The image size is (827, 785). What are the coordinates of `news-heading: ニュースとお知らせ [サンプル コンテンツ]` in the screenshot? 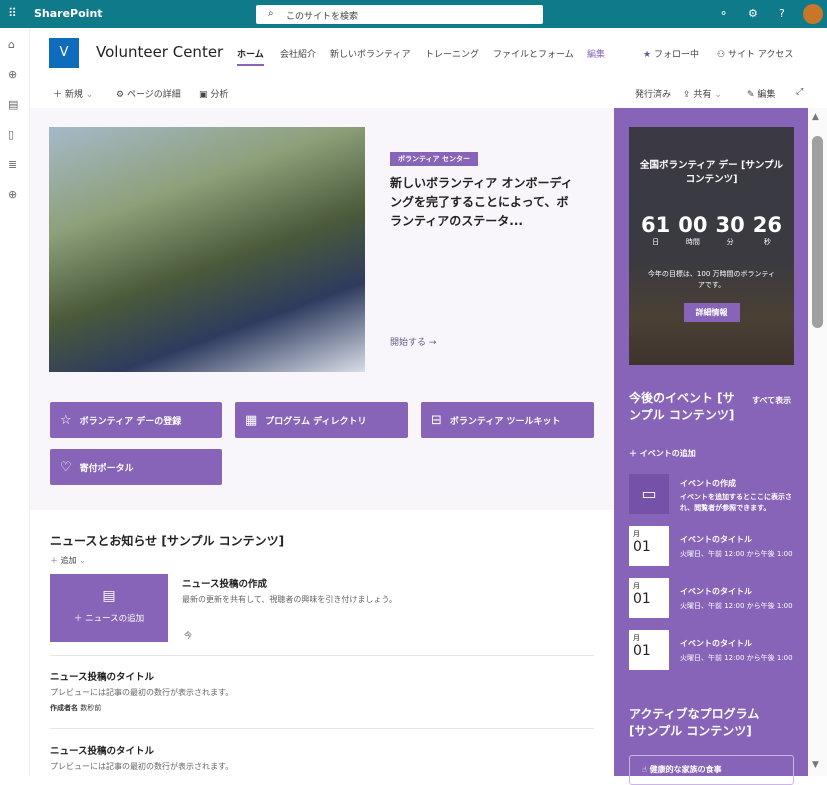 It's located at (167, 541).